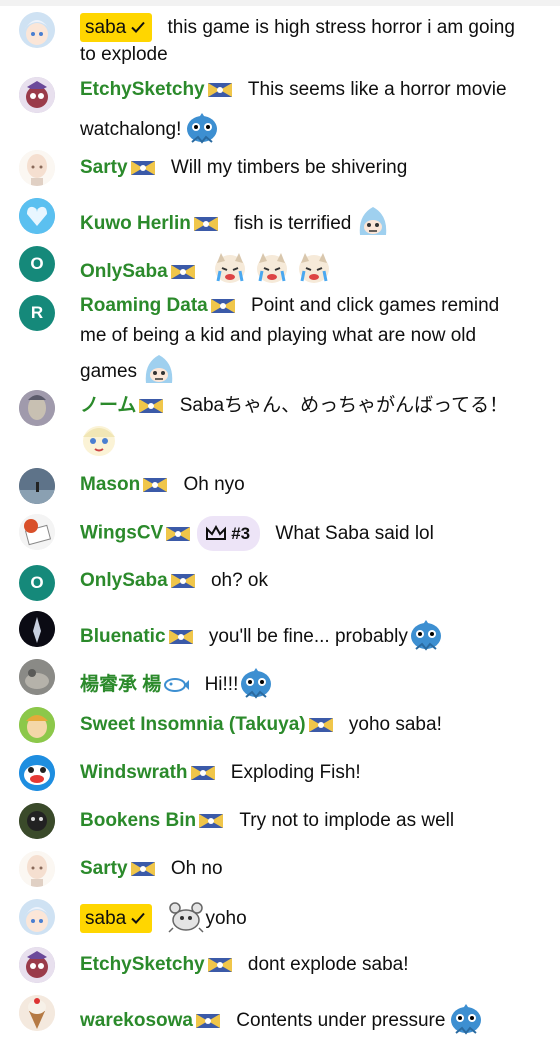  What do you see at coordinates (216, 532) in the screenshot?
I see `crown-icon` at bounding box center [216, 532].